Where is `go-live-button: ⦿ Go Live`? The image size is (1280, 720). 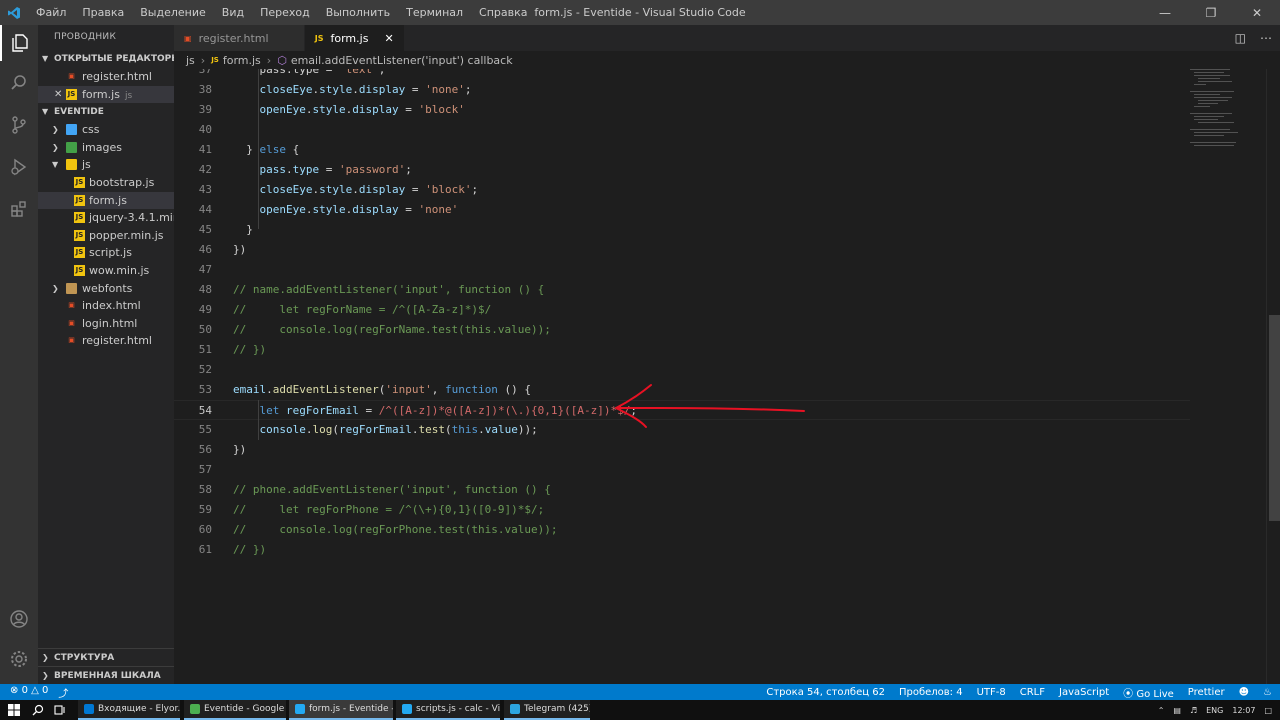
go-live-button: ⦿ Go Live is located at coordinates (1148, 692).